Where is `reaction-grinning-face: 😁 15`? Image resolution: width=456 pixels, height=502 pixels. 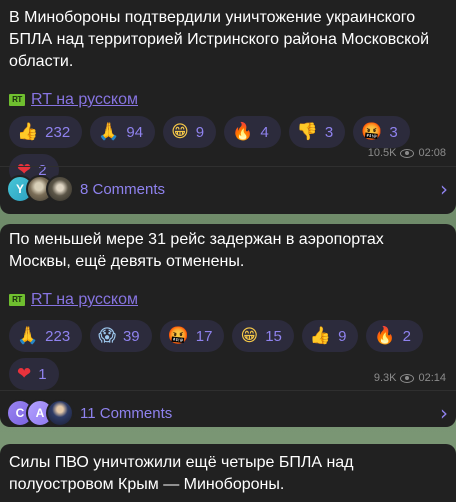 reaction-grinning-face: 😁 15 is located at coordinates (263, 336).